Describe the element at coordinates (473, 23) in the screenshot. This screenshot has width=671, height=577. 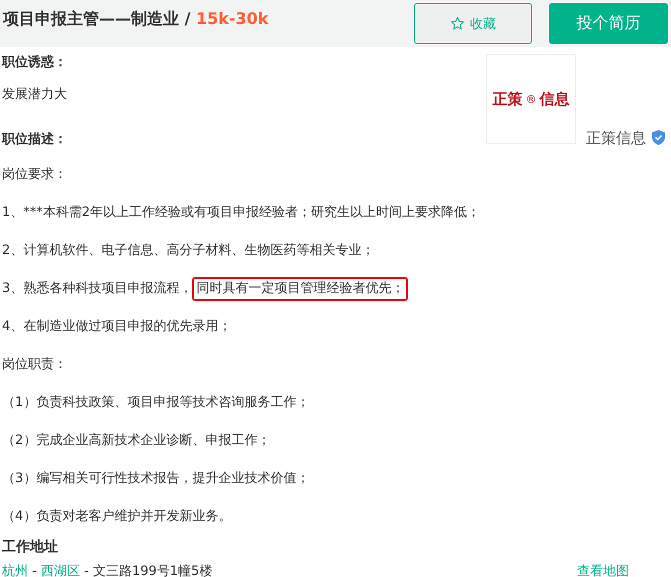
I see `favorite-button: 收藏` at that location.